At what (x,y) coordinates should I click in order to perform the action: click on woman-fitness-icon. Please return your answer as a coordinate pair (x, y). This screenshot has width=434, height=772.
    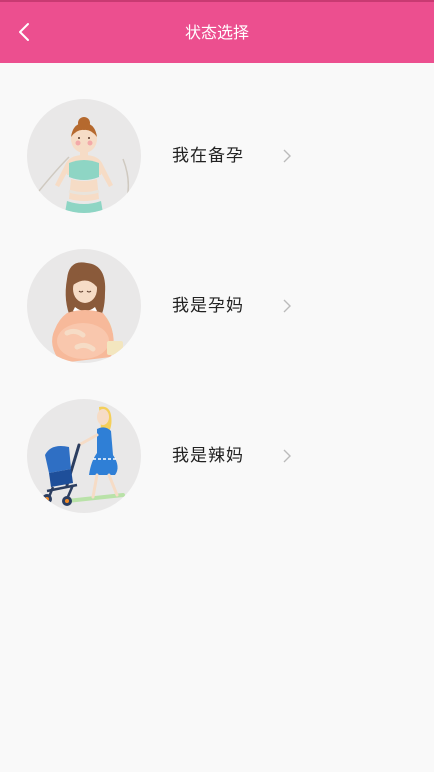
    Looking at the image, I should click on (84, 165).